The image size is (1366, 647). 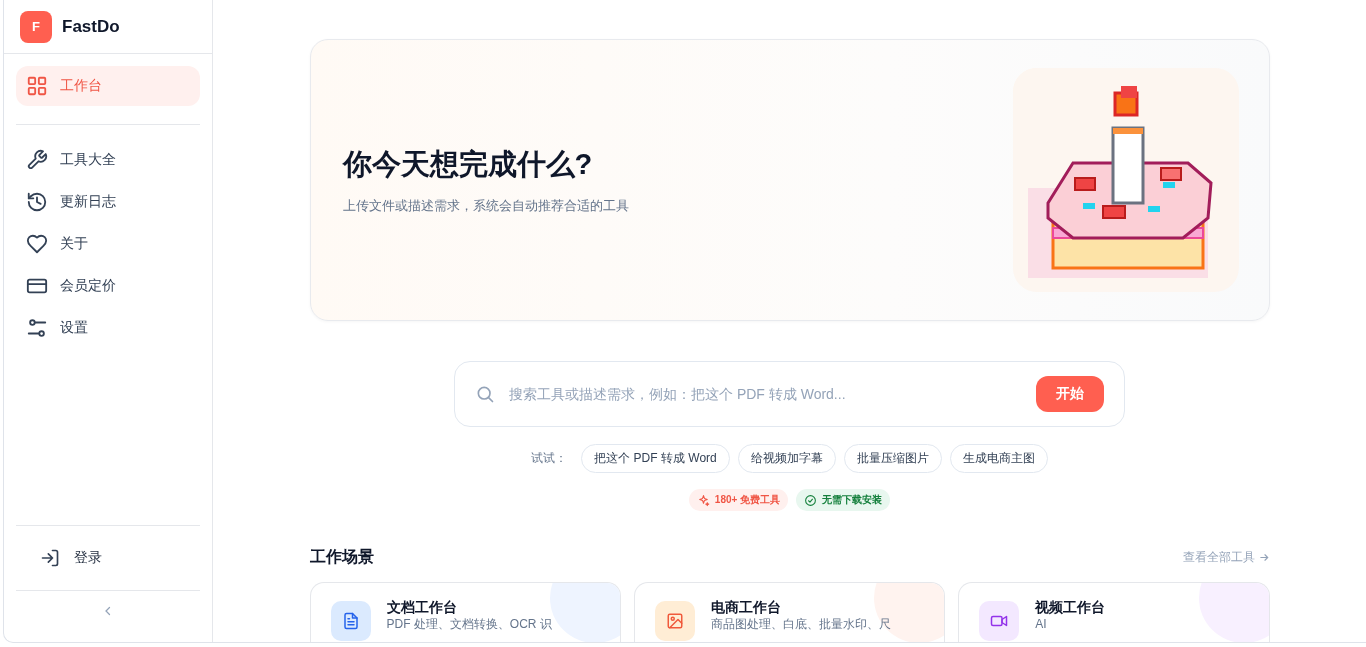 What do you see at coordinates (37, 328) in the screenshot?
I see `settings-icon` at bounding box center [37, 328].